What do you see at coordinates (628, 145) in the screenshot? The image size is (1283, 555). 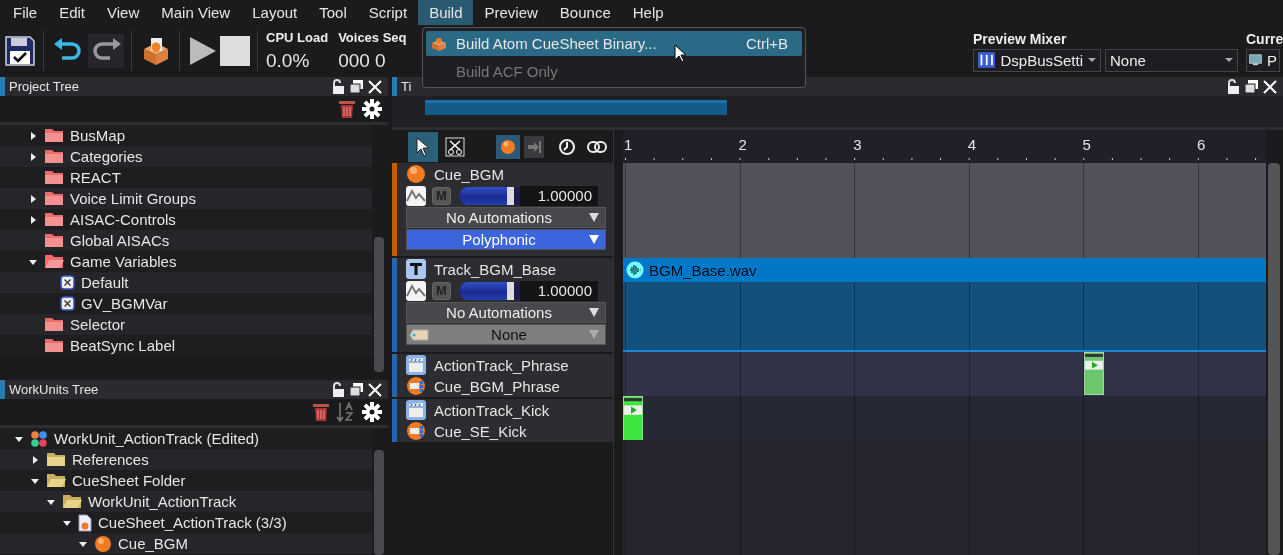 I see `ruler-label: 1` at bounding box center [628, 145].